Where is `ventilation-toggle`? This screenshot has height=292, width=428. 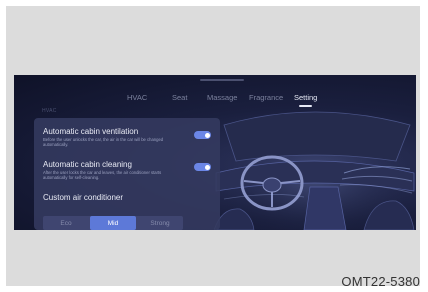 ventilation-toggle is located at coordinates (202, 135).